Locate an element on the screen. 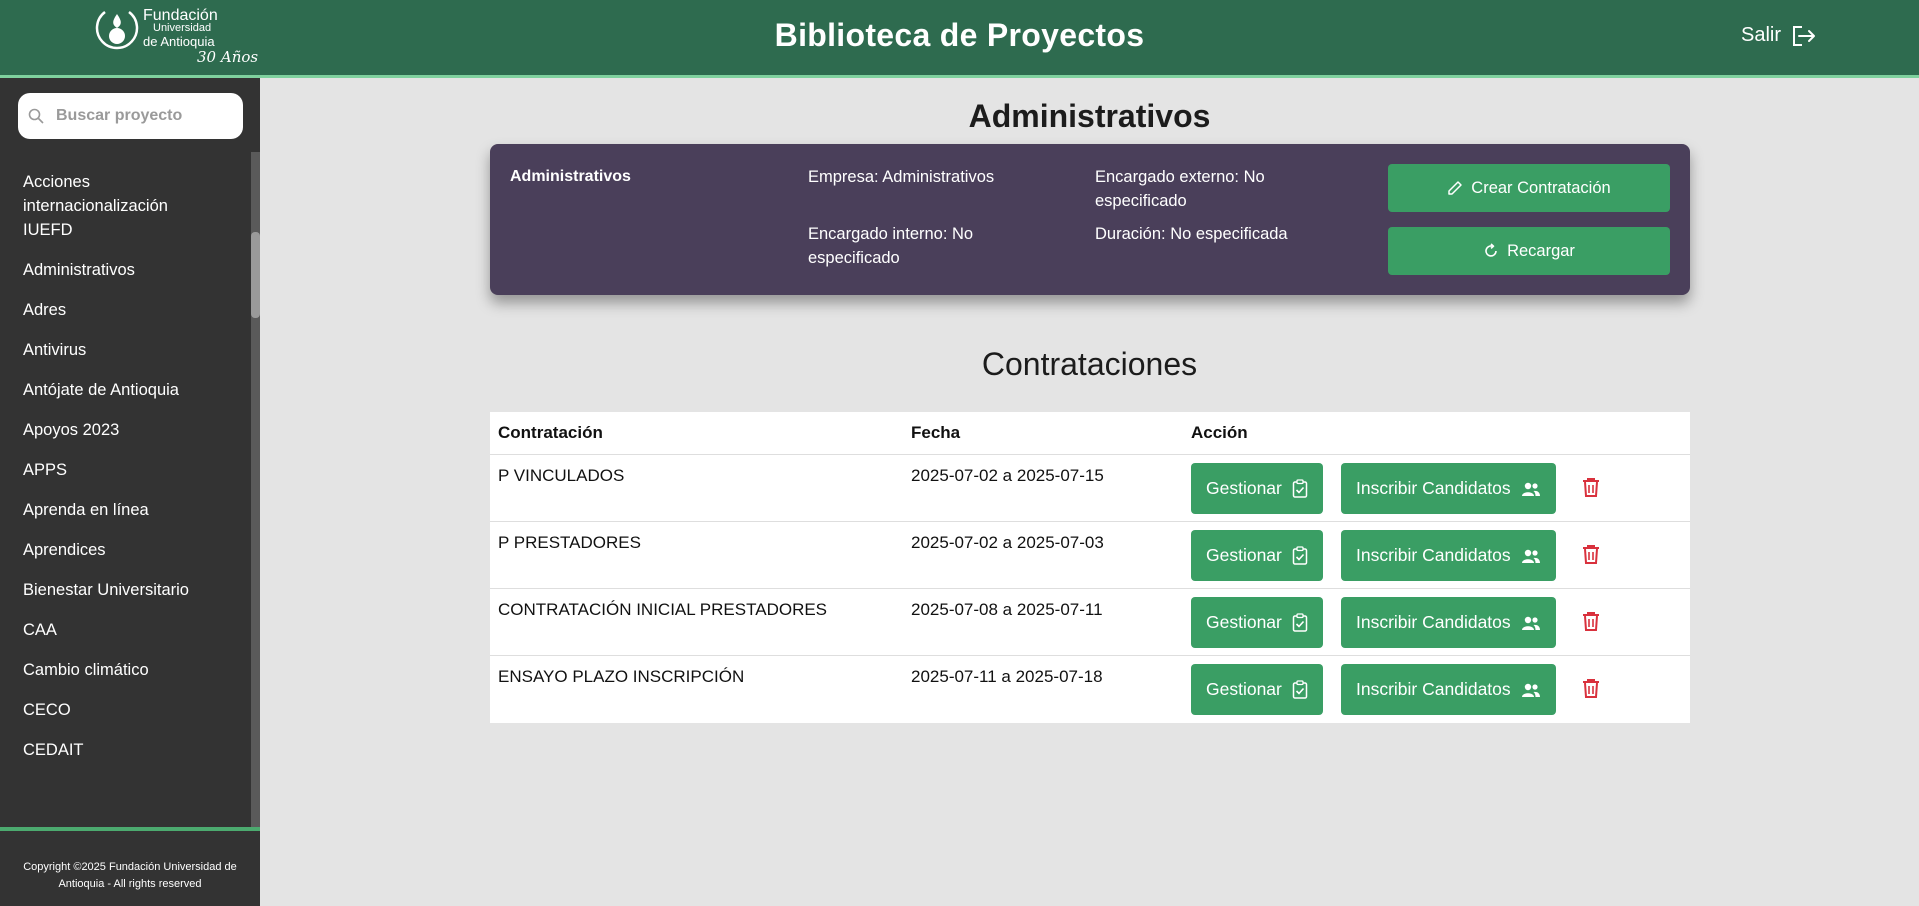  card-encargado-externo: Encargado externo: No especificado is located at coordinates (1180, 189).